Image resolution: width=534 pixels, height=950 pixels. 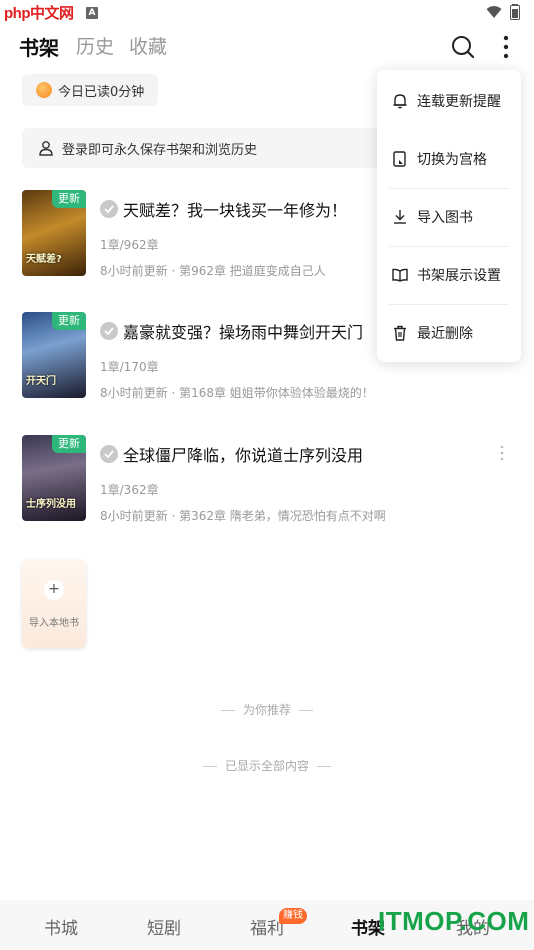 What do you see at coordinates (400, 101) in the screenshot?
I see `bell-icon` at bounding box center [400, 101].